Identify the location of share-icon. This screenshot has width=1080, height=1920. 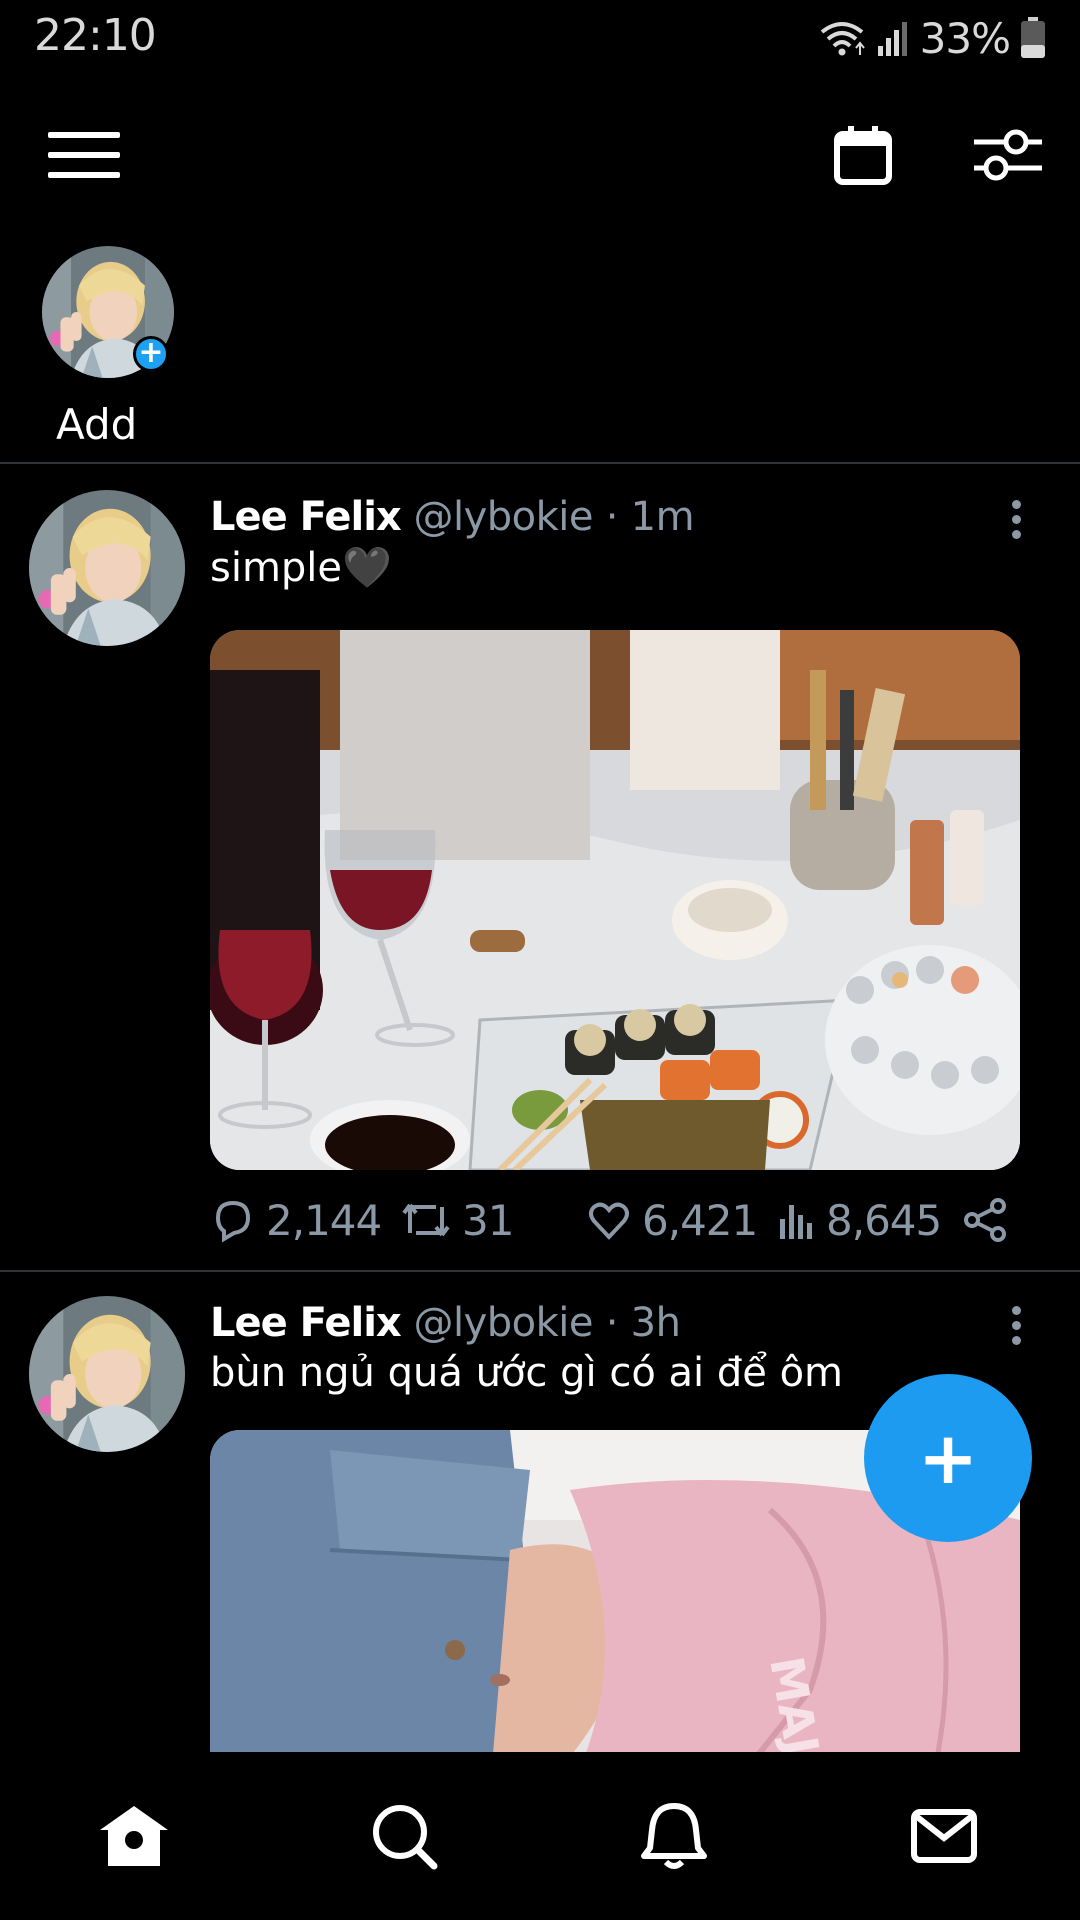
(985, 1220).